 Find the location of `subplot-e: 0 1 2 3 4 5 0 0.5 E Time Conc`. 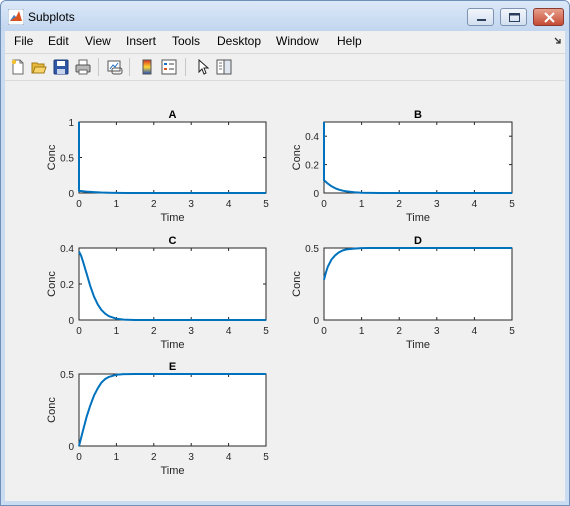

subplot-e: 0 1 2 3 4 5 0 0.5 E Time Conc is located at coordinates (157, 419).